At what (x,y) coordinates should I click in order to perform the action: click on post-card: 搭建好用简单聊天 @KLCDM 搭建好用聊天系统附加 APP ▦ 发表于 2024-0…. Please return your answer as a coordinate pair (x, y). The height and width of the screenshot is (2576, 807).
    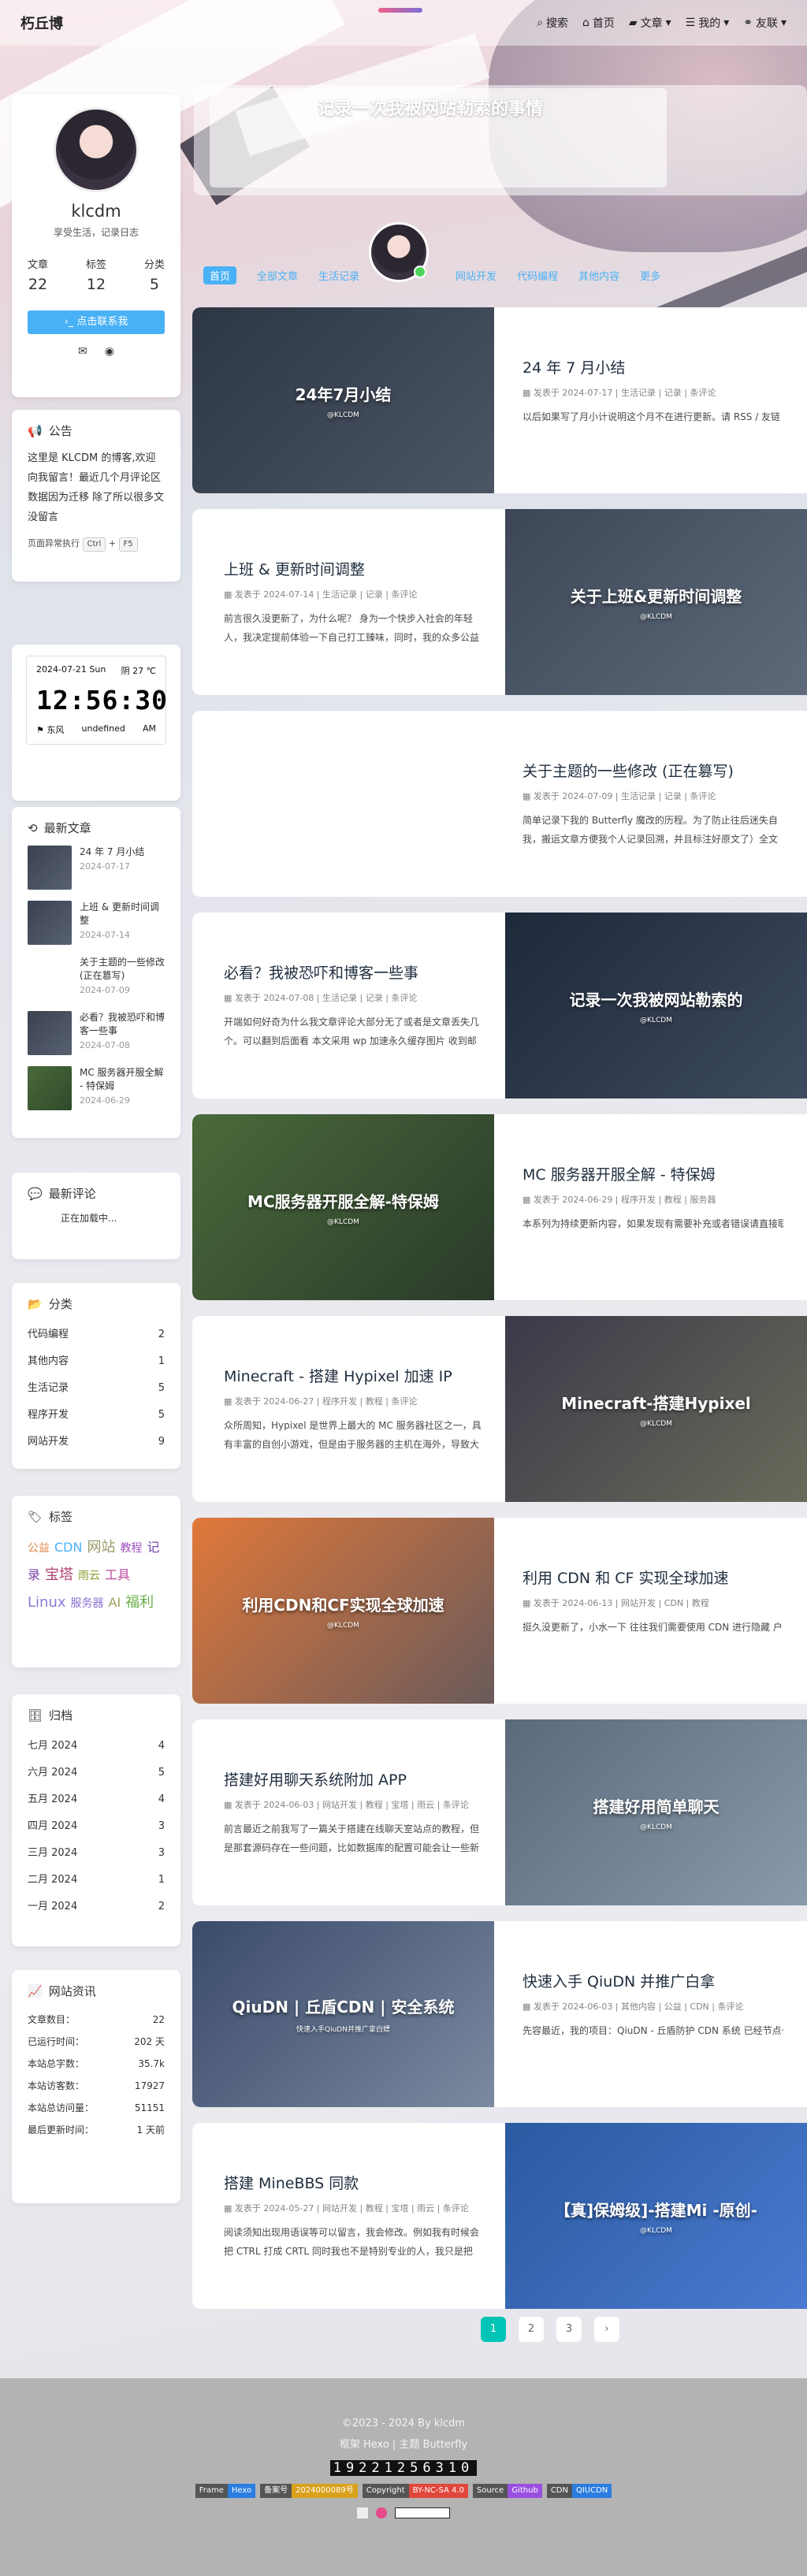
    Looking at the image, I should click on (500, 1812).